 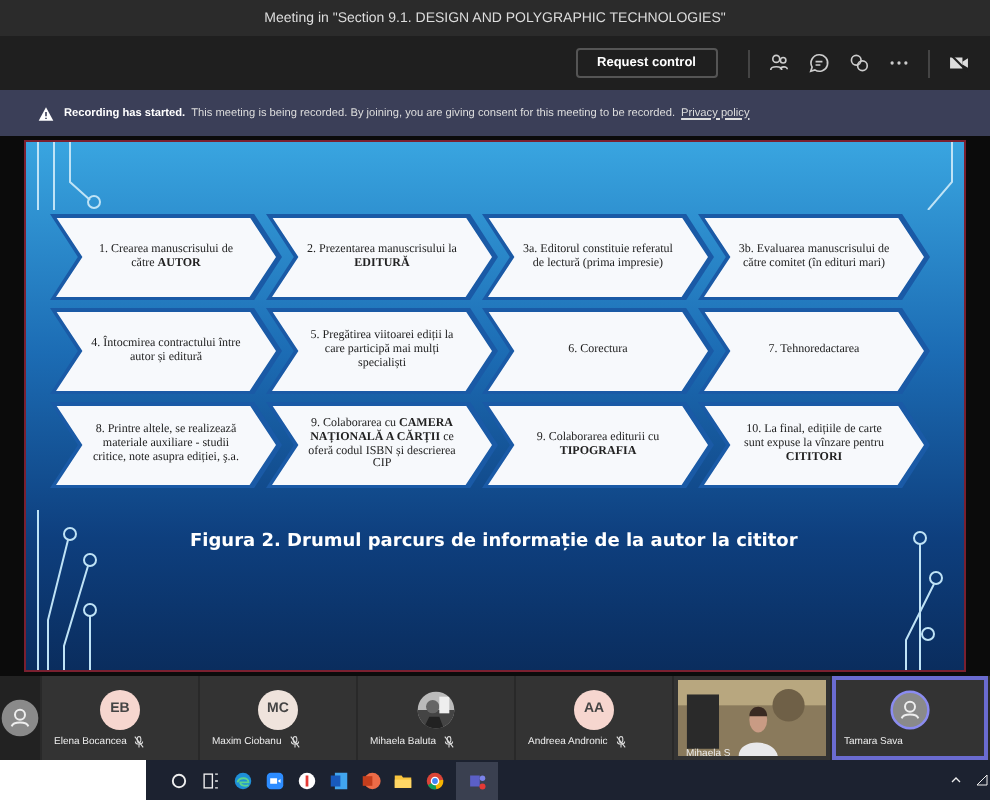 I want to click on zoom-icon, so click(x=275, y=780).